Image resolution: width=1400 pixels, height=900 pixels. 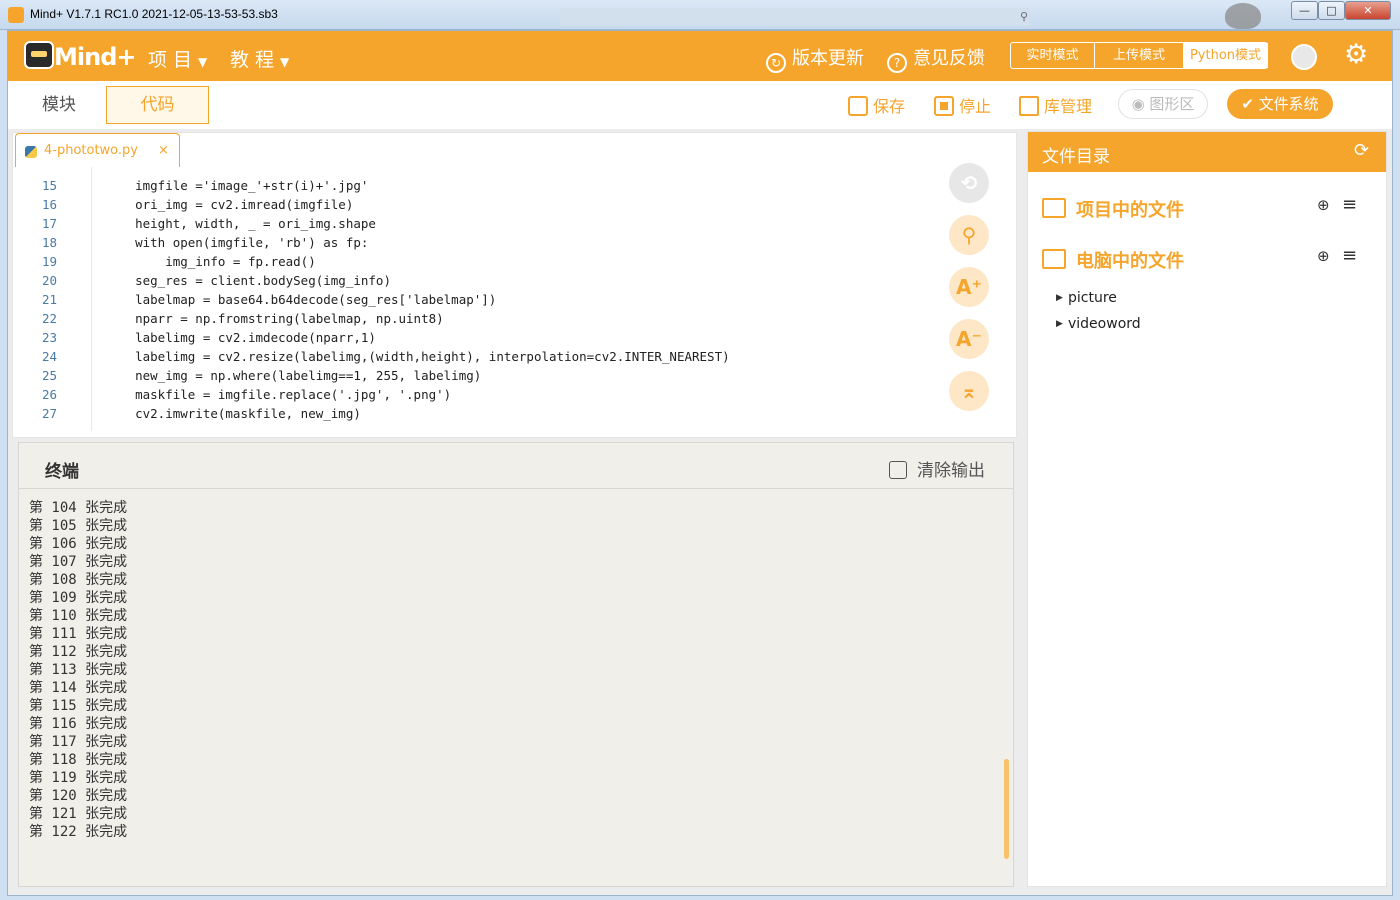 I want to click on eraser-icon, so click(x=898, y=470).